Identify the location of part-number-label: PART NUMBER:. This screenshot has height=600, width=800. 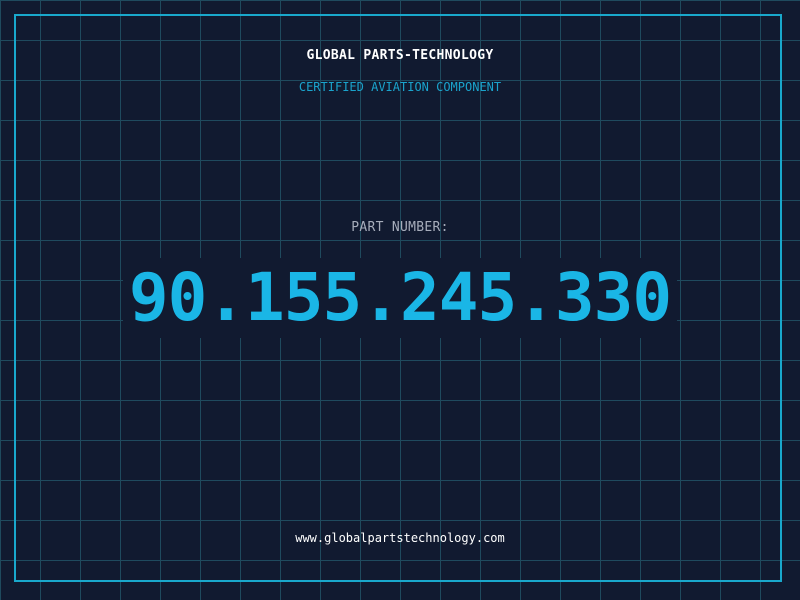
(400, 227).